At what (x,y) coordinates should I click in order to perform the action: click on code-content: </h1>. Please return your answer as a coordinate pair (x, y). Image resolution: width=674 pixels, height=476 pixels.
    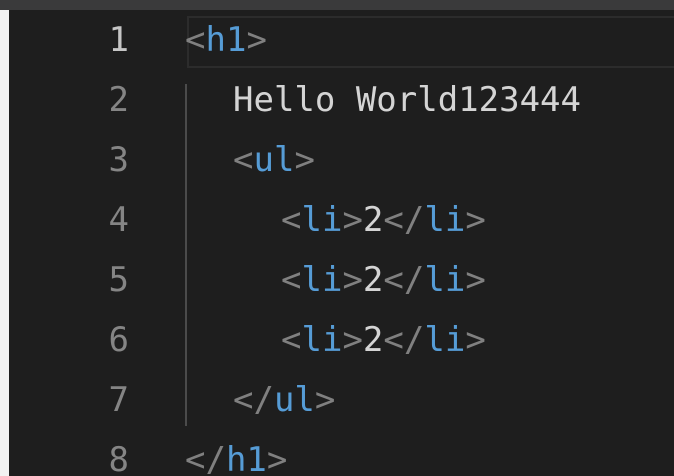
    Looking at the image, I should click on (236, 458).